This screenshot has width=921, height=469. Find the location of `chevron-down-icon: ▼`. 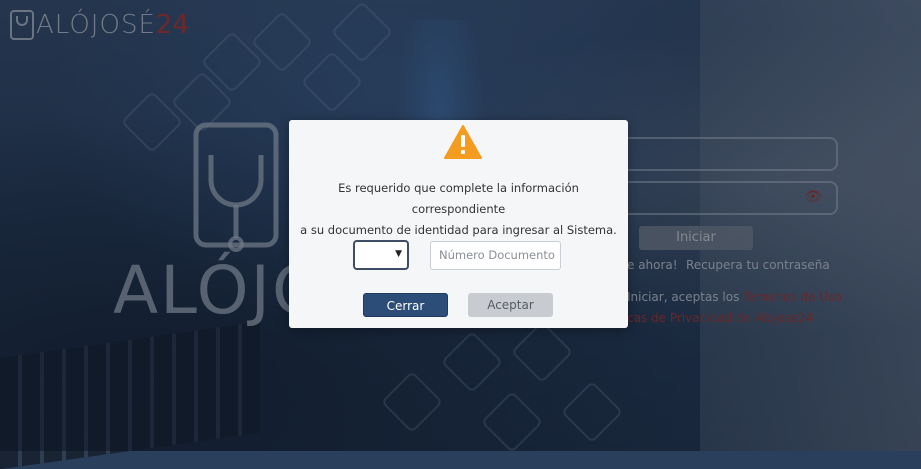

chevron-down-icon: ▼ is located at coordinates (398, 254).